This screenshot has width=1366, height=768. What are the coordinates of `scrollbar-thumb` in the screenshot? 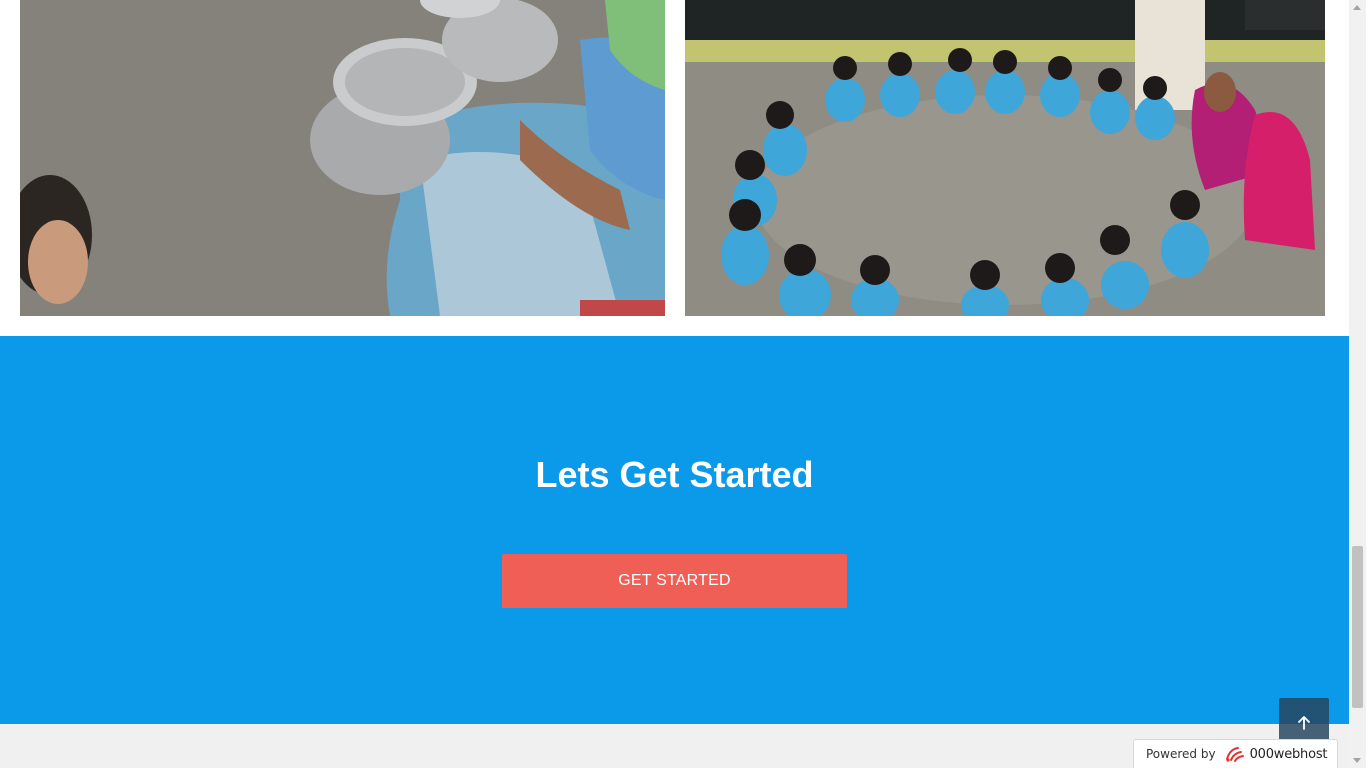 It's located at (1357, 627).